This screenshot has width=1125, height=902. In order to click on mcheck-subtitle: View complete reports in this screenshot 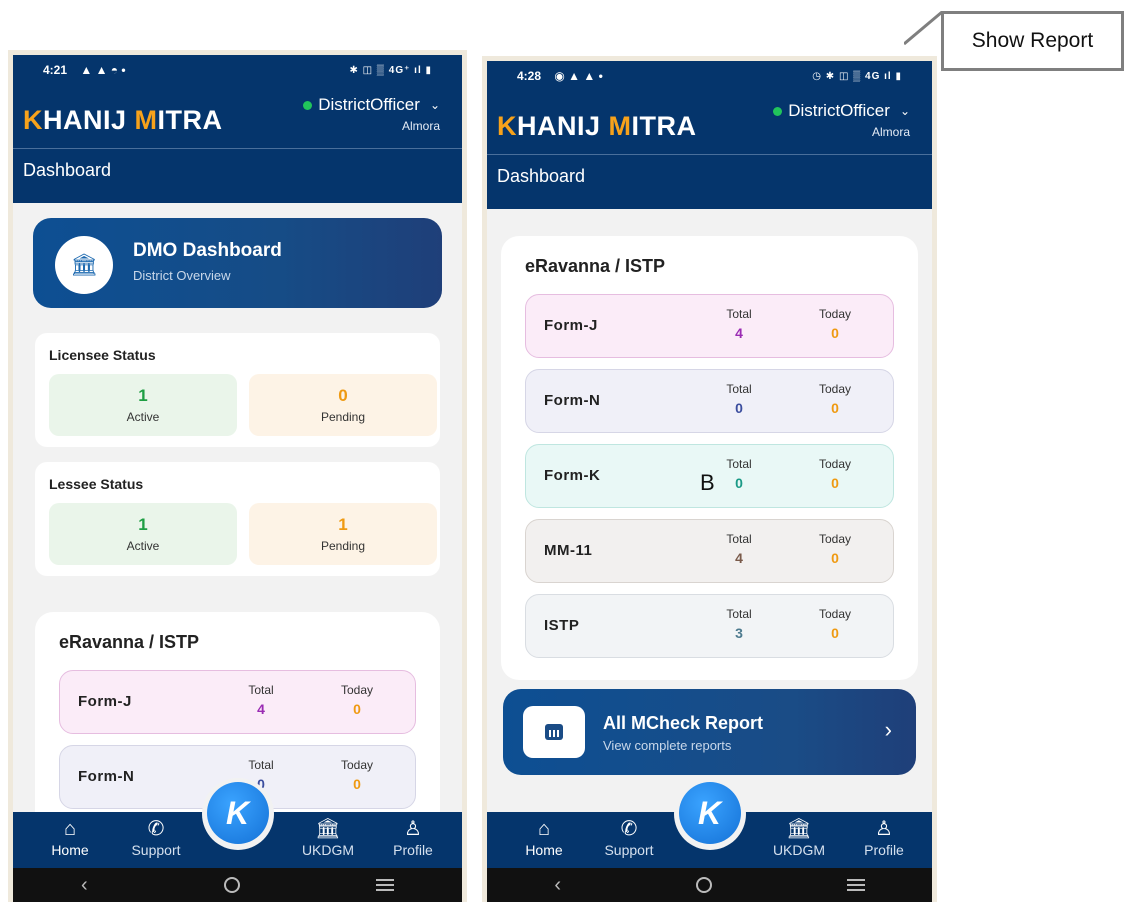, I will do `click(667, 745)`.